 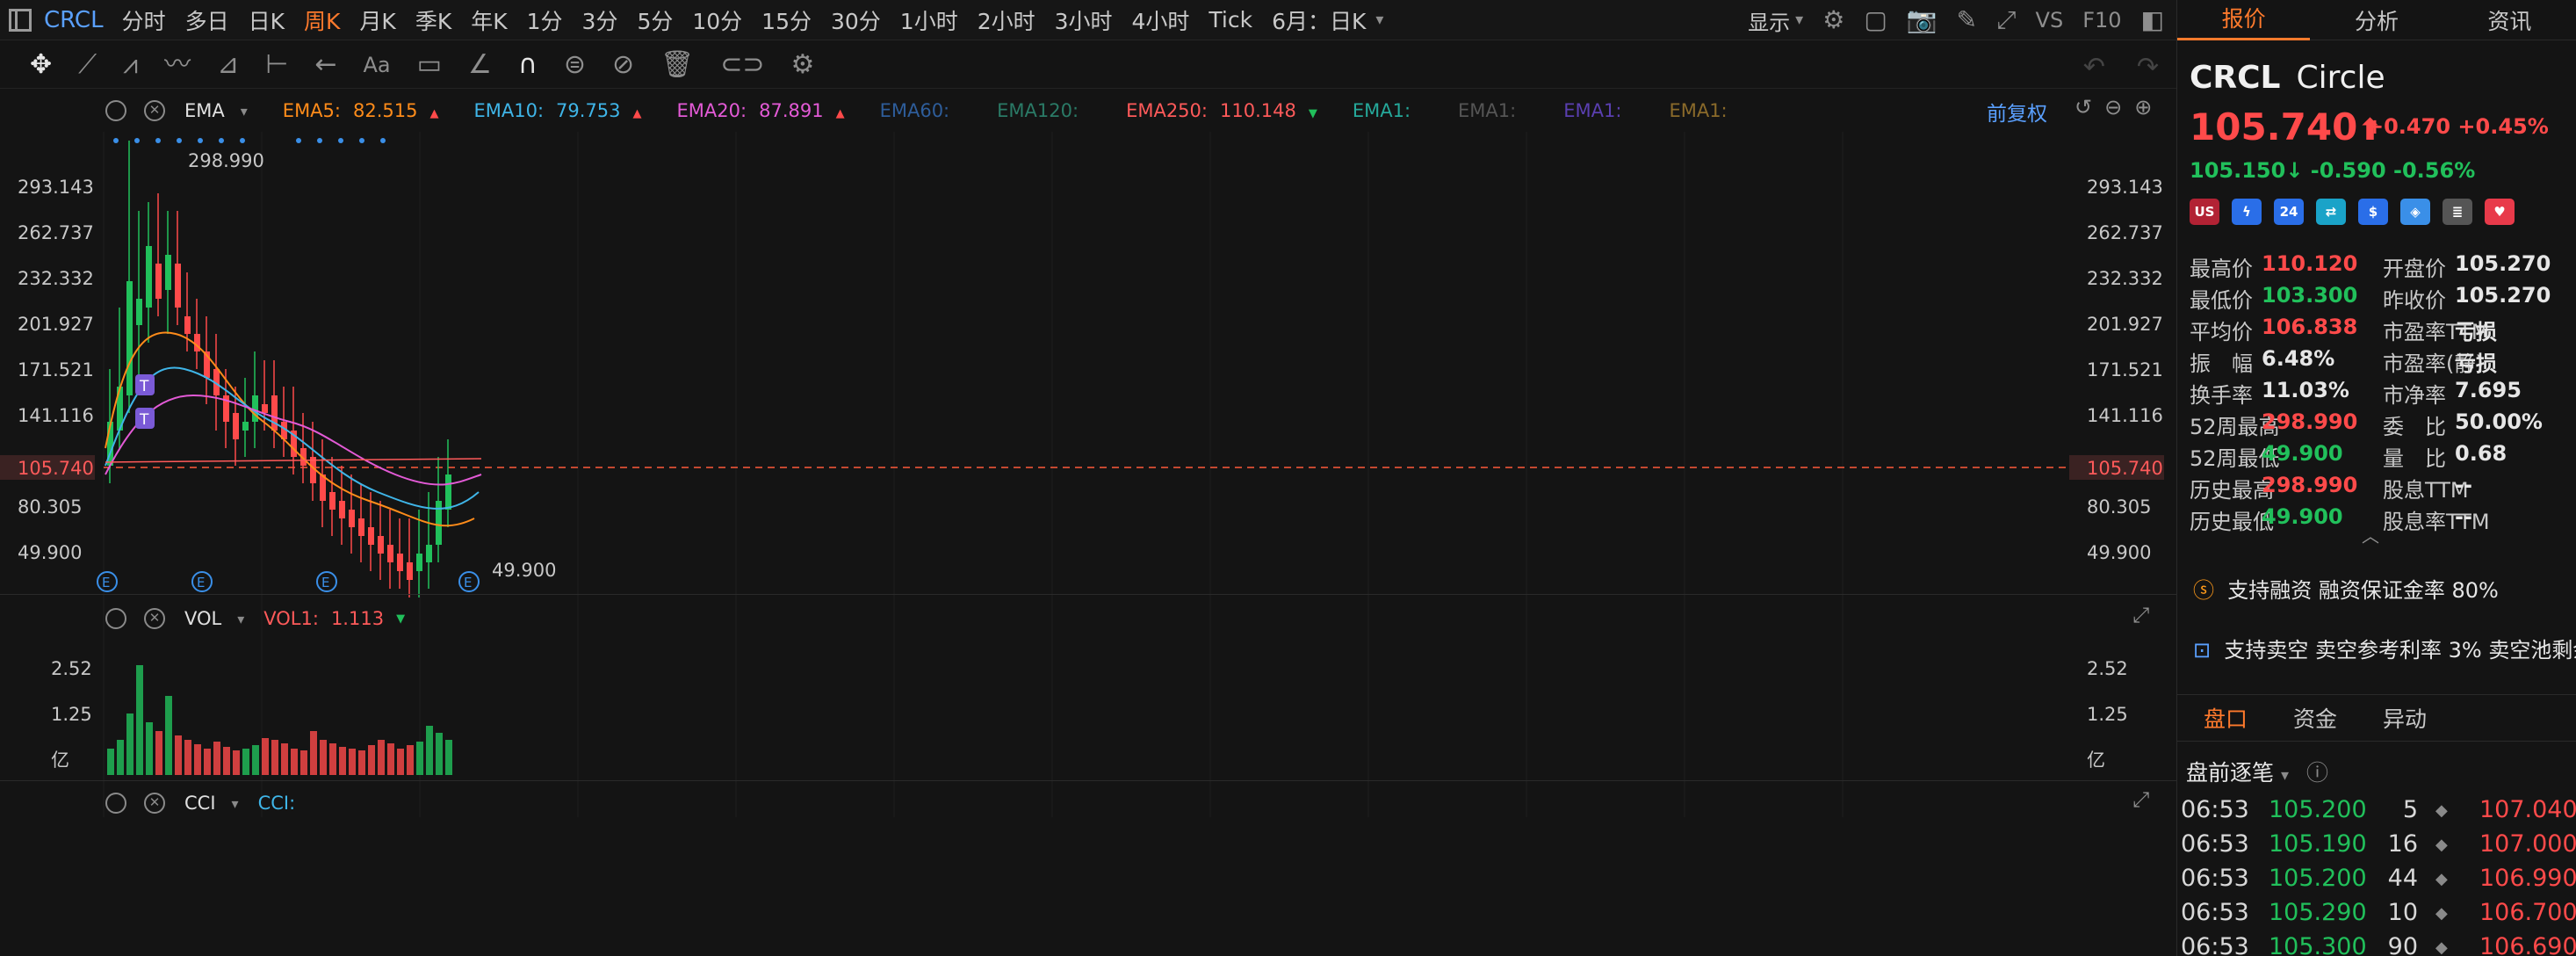 I want to click on price-axis-label: 80.305, so click(x=2119, y=507).